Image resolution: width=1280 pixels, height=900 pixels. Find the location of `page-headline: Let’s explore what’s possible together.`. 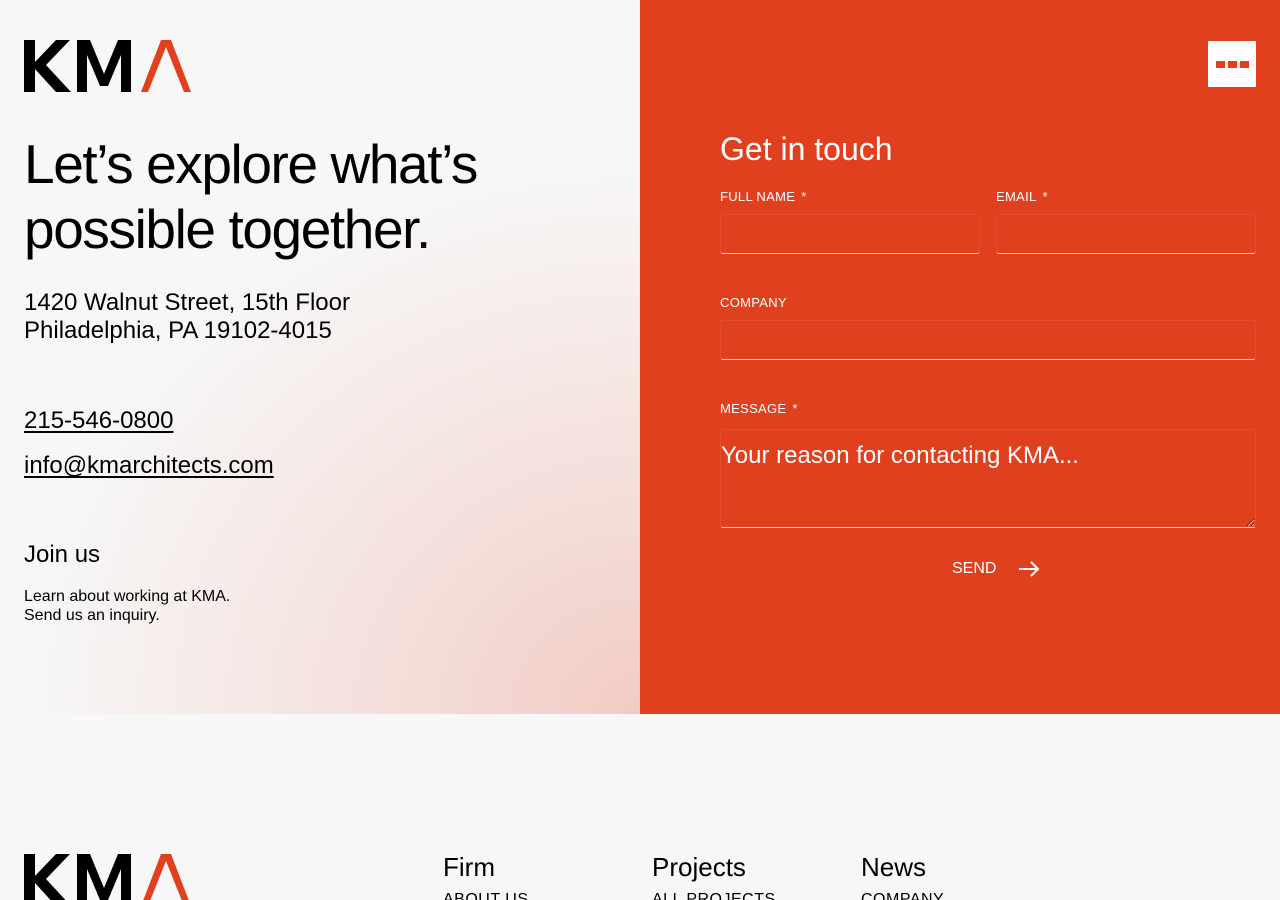

page-headline: Let’s explore what’s possible together. is located at coordinates (251, 196).